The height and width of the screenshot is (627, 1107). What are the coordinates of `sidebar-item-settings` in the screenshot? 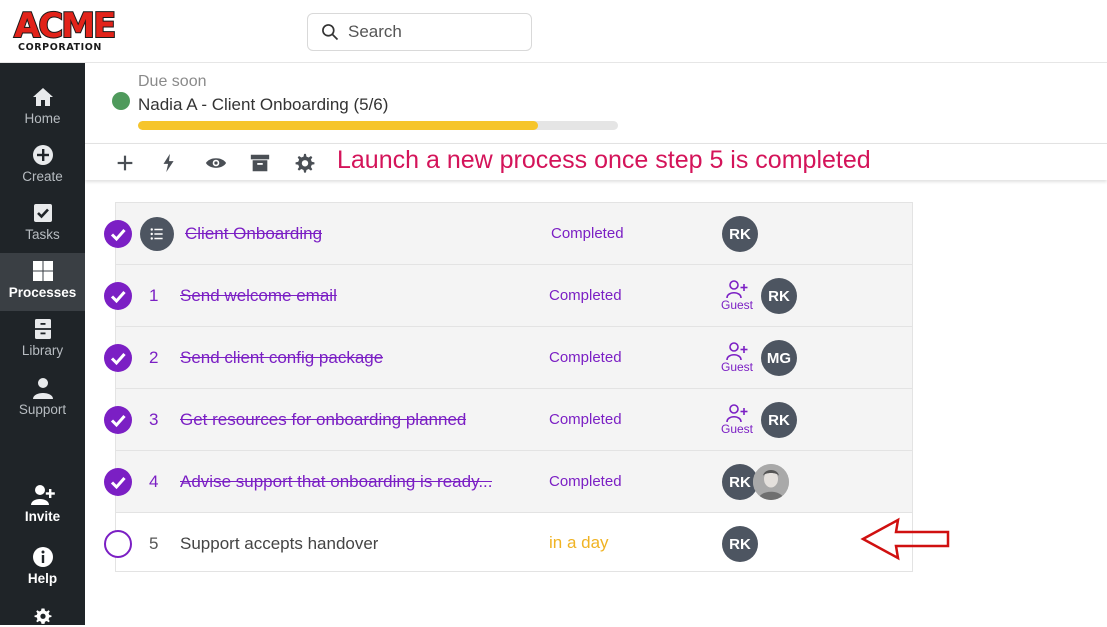 It's located at (42, 617).